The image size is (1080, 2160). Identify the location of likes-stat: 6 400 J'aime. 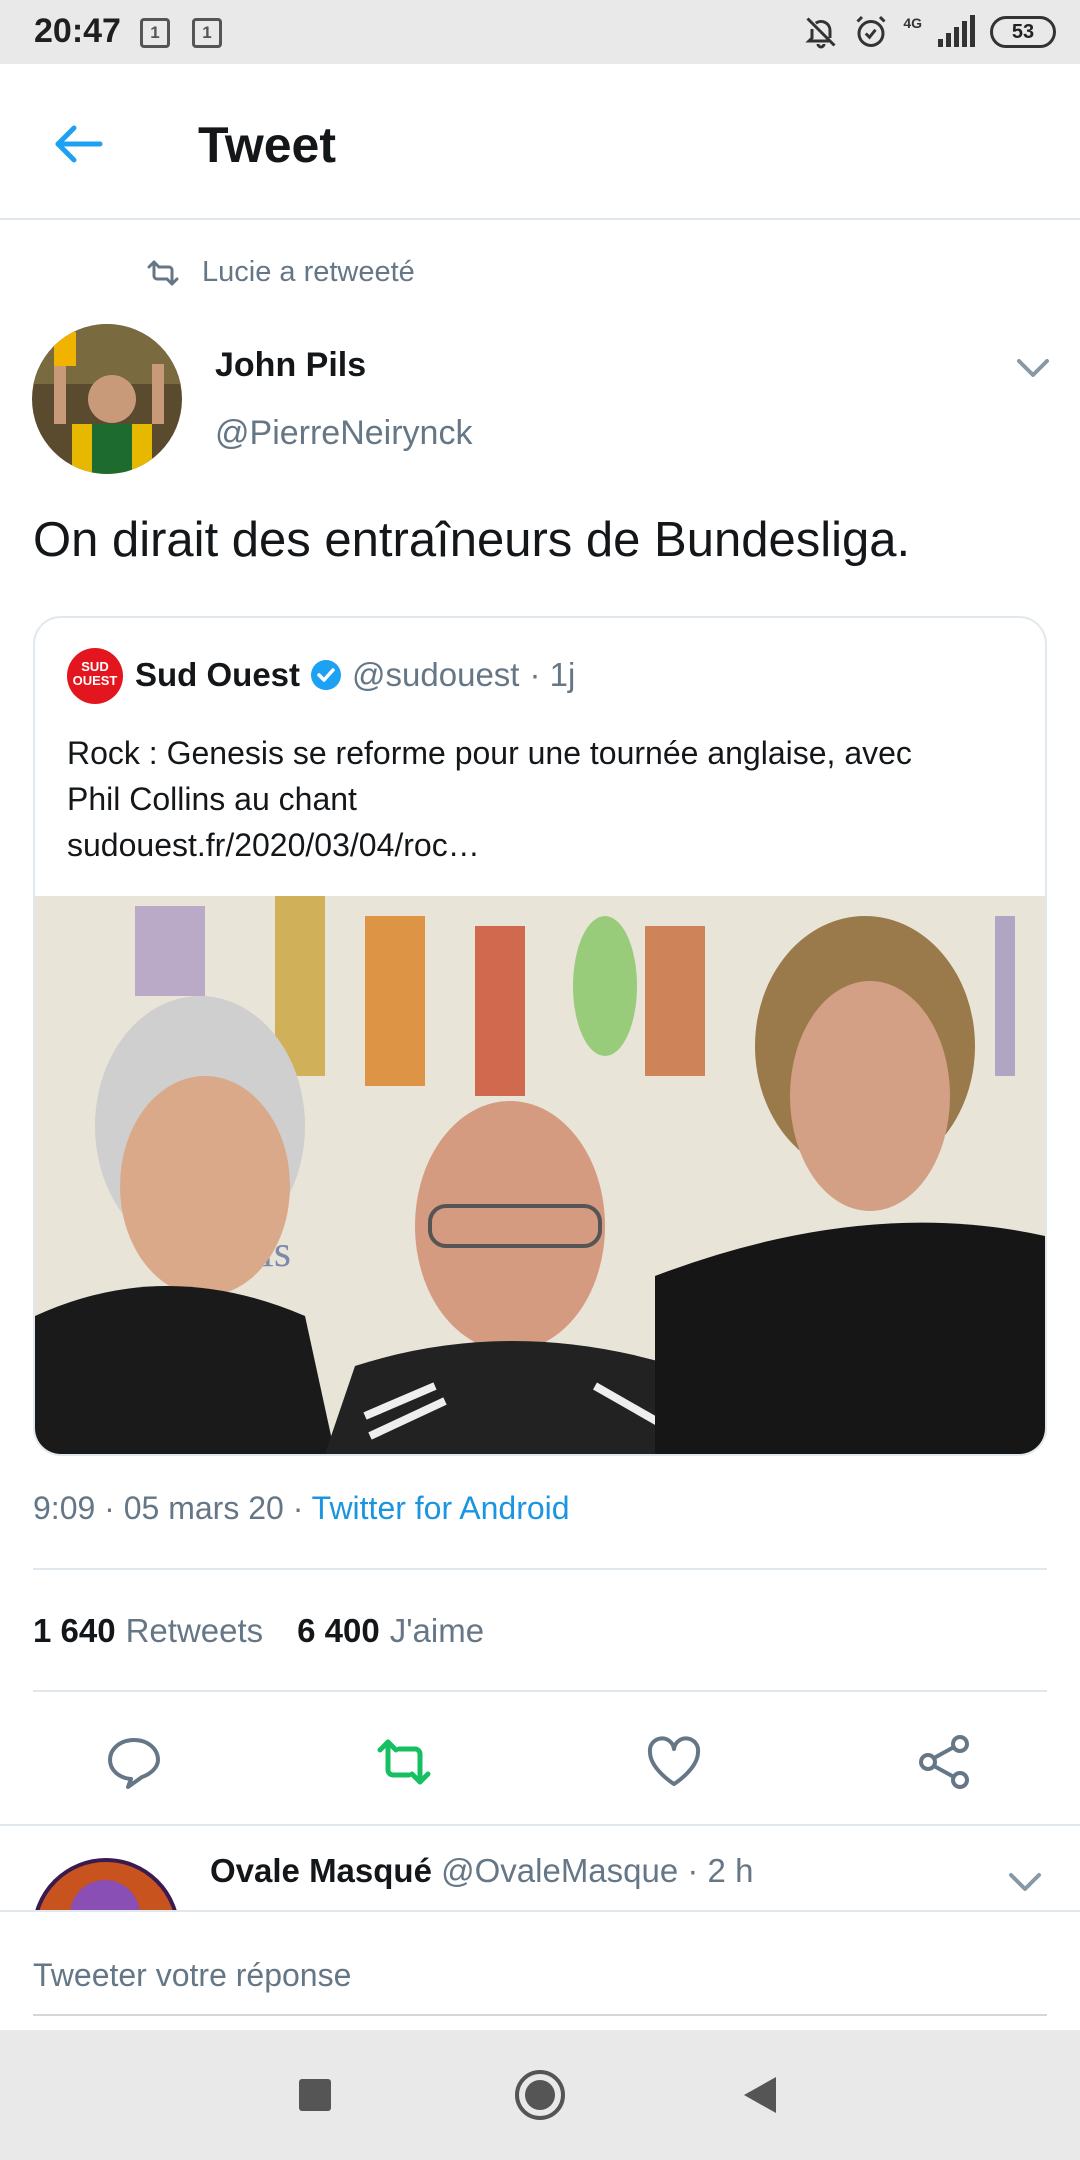
(390, 1631).